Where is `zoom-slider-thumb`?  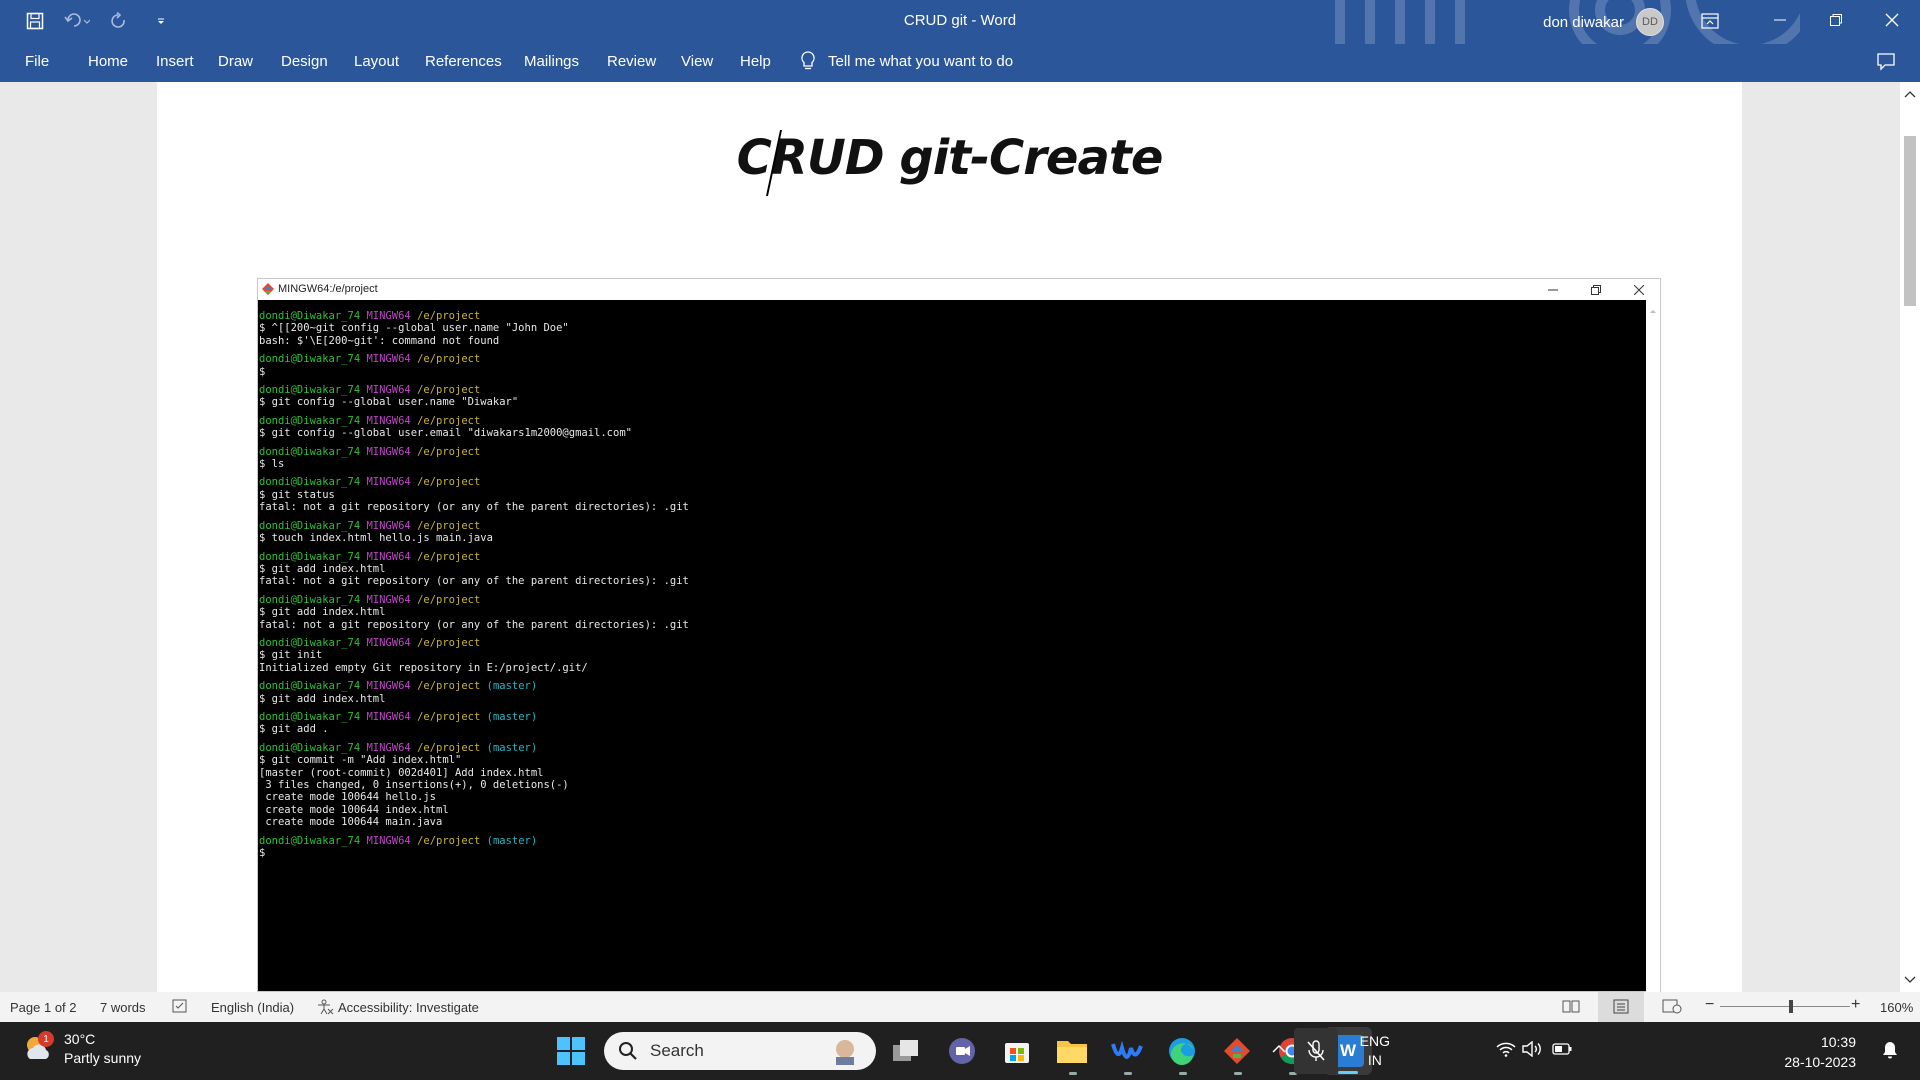
zoom-slider-thumb is located at coordinates (1791, 1006).